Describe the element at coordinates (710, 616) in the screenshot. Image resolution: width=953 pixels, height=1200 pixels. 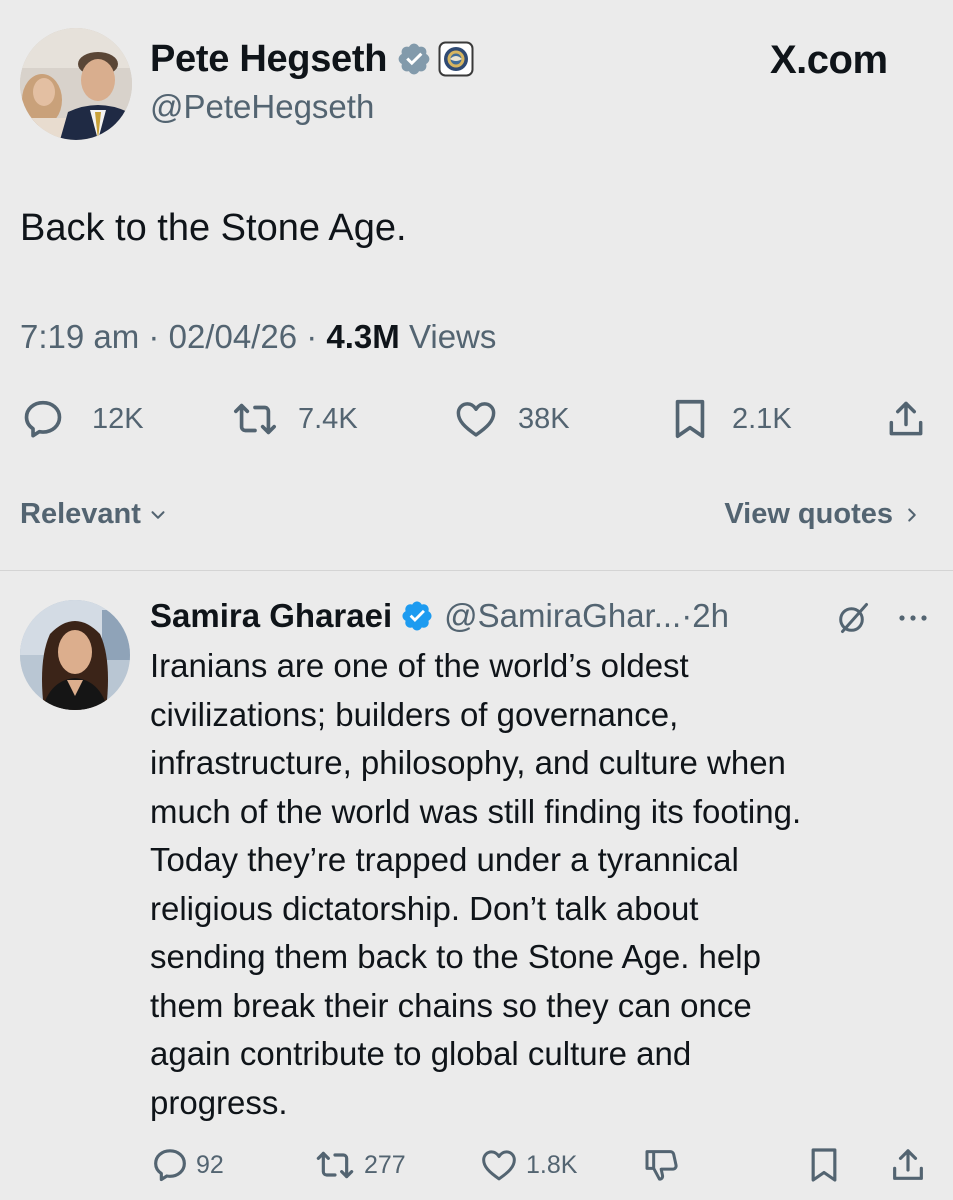
I see `reply-timestamp: 2h` at that location.